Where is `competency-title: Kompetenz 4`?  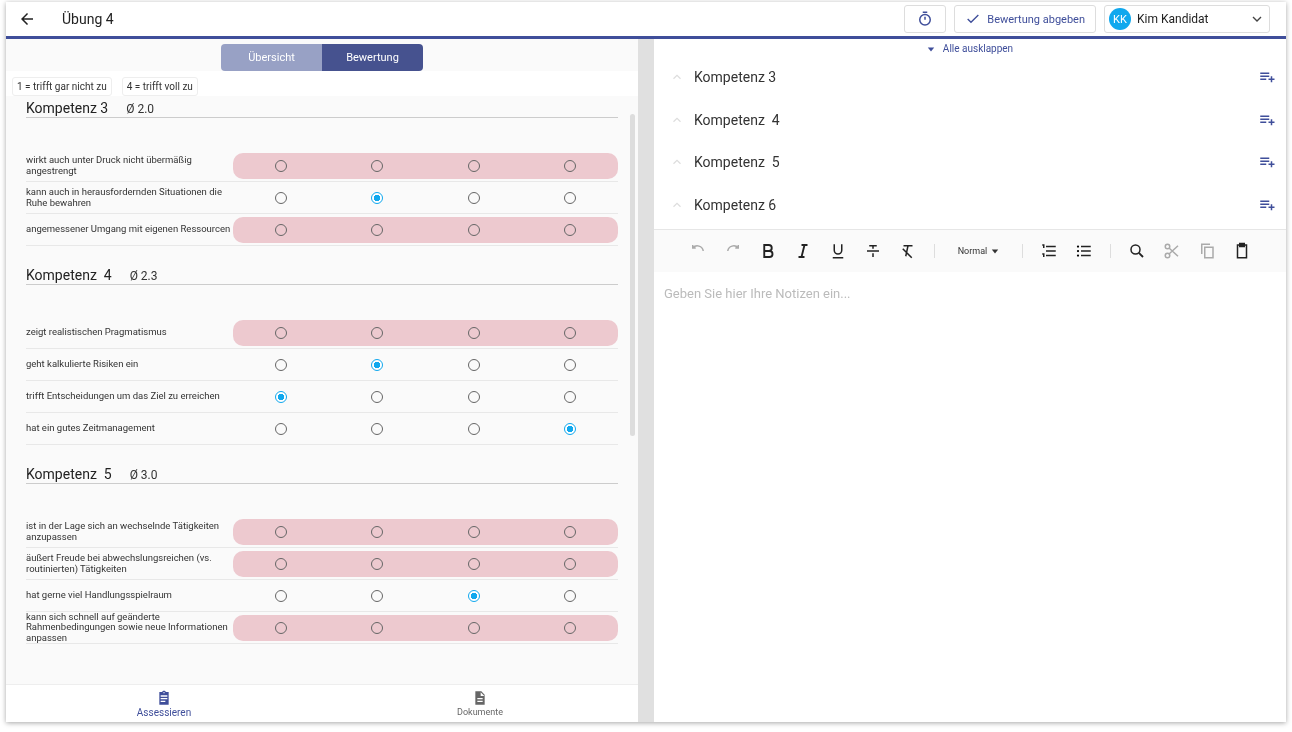
competency-title: Kompetenz 4 is located at coordinates (69, 275).